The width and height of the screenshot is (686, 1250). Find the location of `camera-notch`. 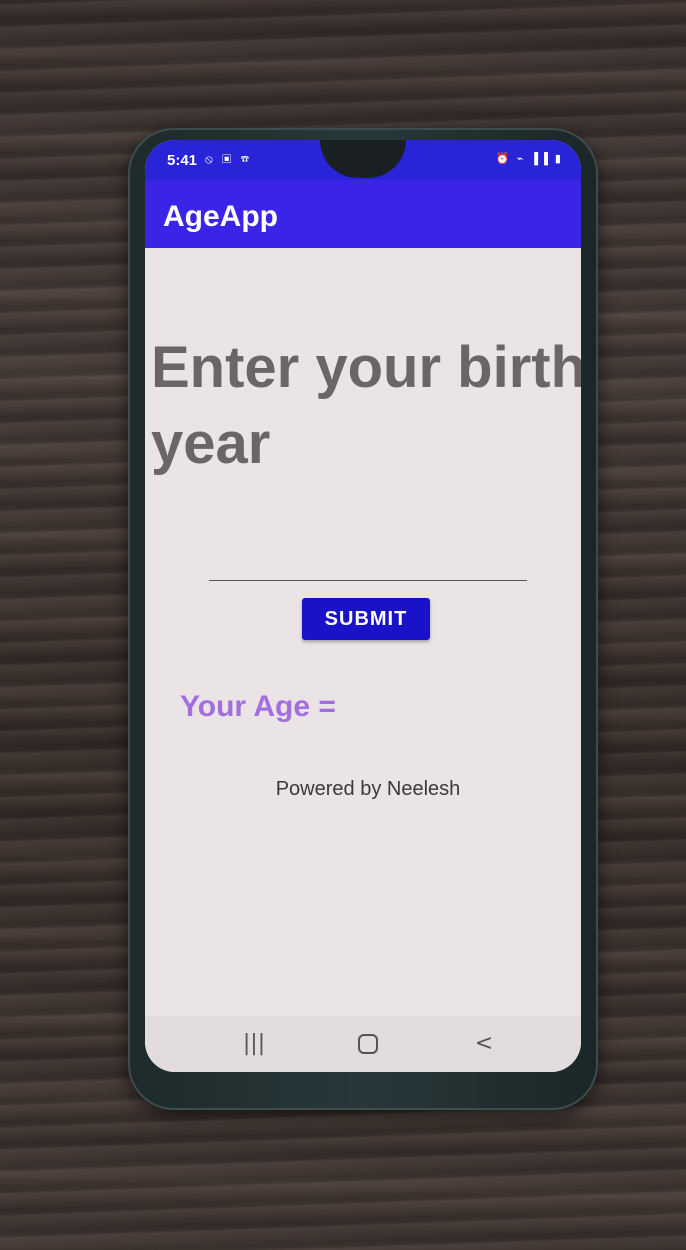

camera-notch is located at coordinates (363, 159).